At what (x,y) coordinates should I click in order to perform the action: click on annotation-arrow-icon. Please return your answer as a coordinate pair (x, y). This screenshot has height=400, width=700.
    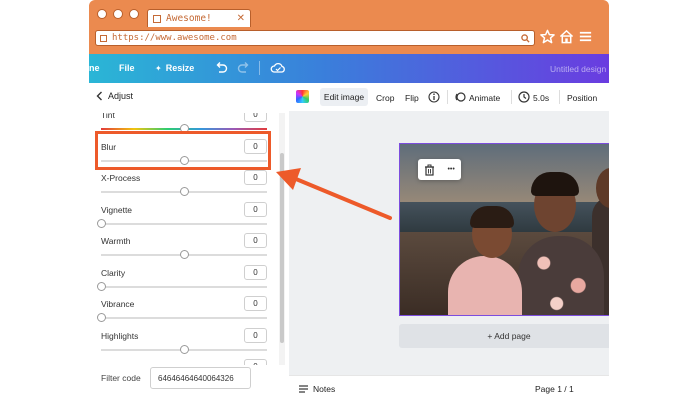
    Looking at the image, I should click on (334, 194).